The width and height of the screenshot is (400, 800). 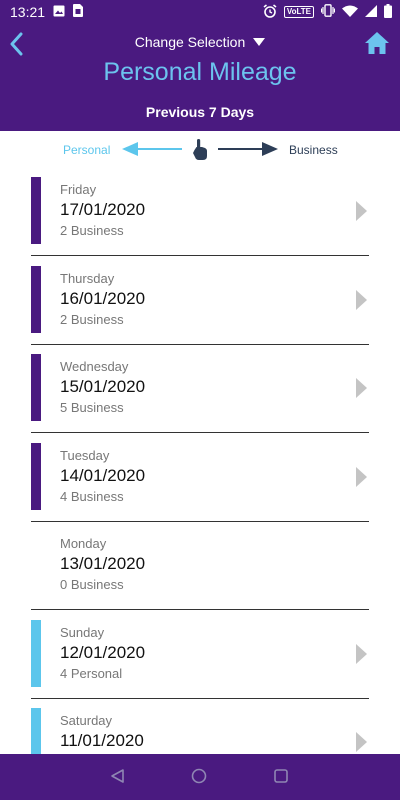 What do you see at coordinates (85, 455) in the screenshot?
I see `day-name: Tuesday` at bounding box center [85, 455].